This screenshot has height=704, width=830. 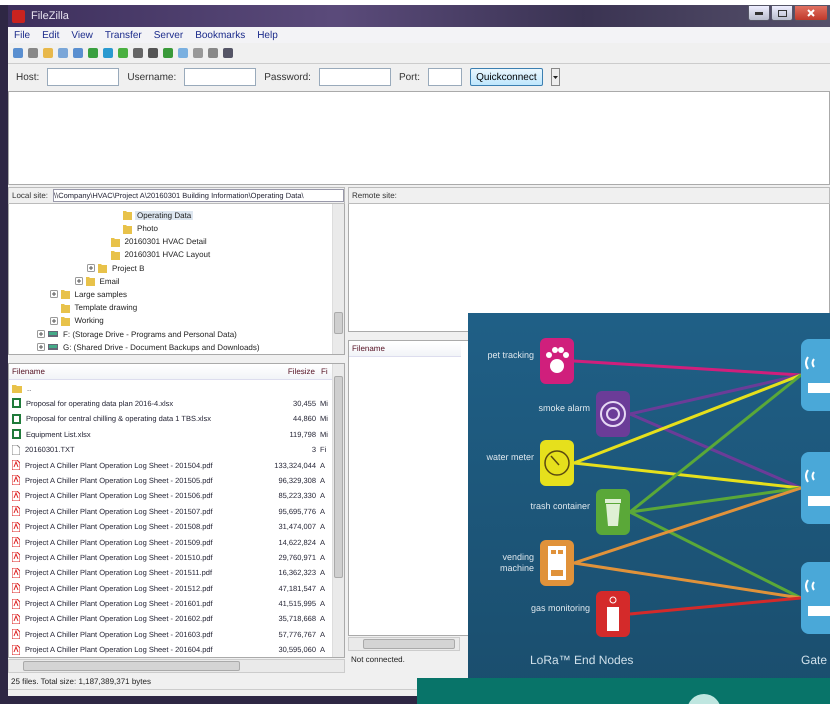 What do you see at coordinates (560, 506) in the screenshot?
I see `node-label: trash container` at bounding box center [560, 506].